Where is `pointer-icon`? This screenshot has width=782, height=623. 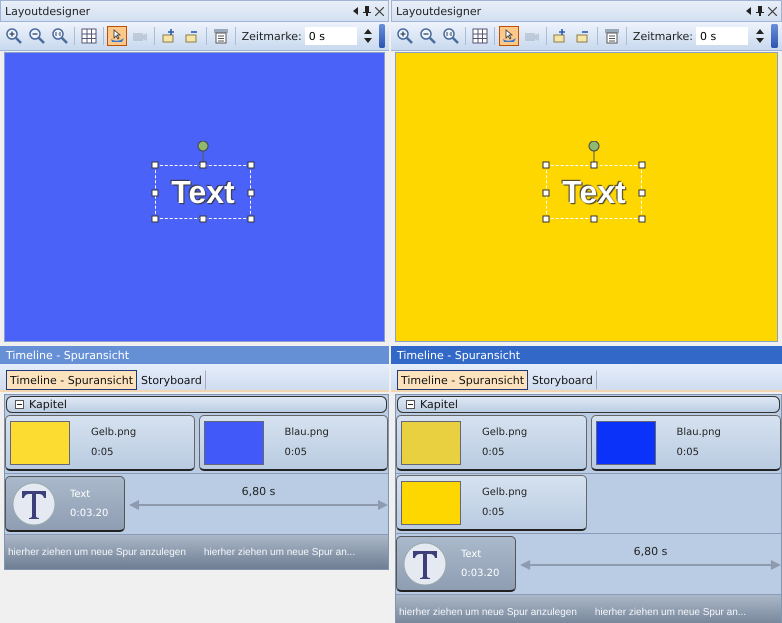
pointer-icon is located at coordinates (117, 36).